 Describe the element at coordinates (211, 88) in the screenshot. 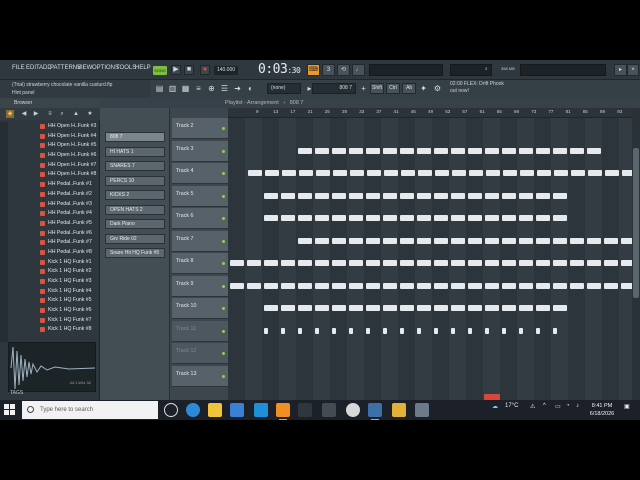

I see `plugin-icon: ⊕` at that location.